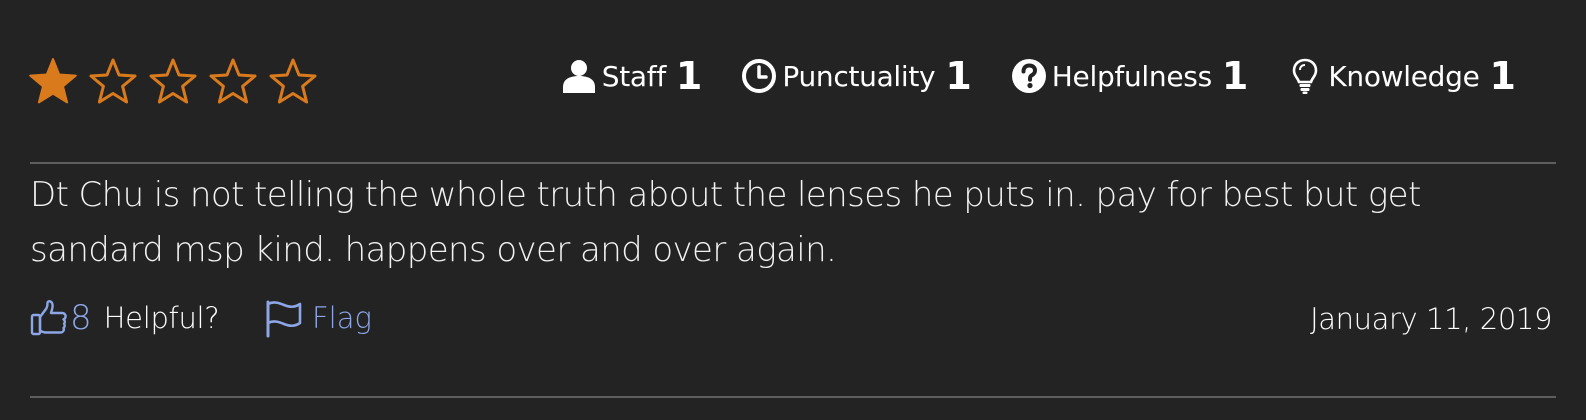 This screenshot has height=420, width=1586. I want to click on lightbulb-icon, so click(1305, 76).